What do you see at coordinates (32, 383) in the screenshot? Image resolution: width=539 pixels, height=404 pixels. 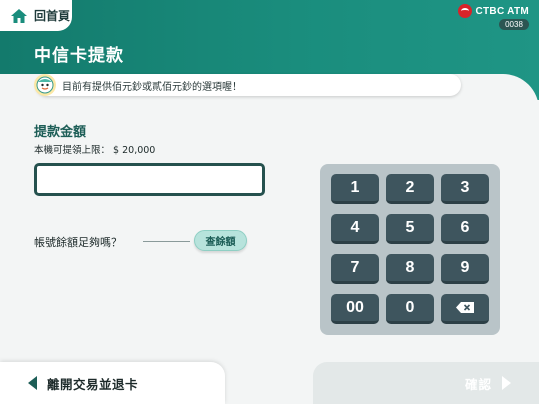 I see `arrow-left-icon` at bounding box center [32, 383].